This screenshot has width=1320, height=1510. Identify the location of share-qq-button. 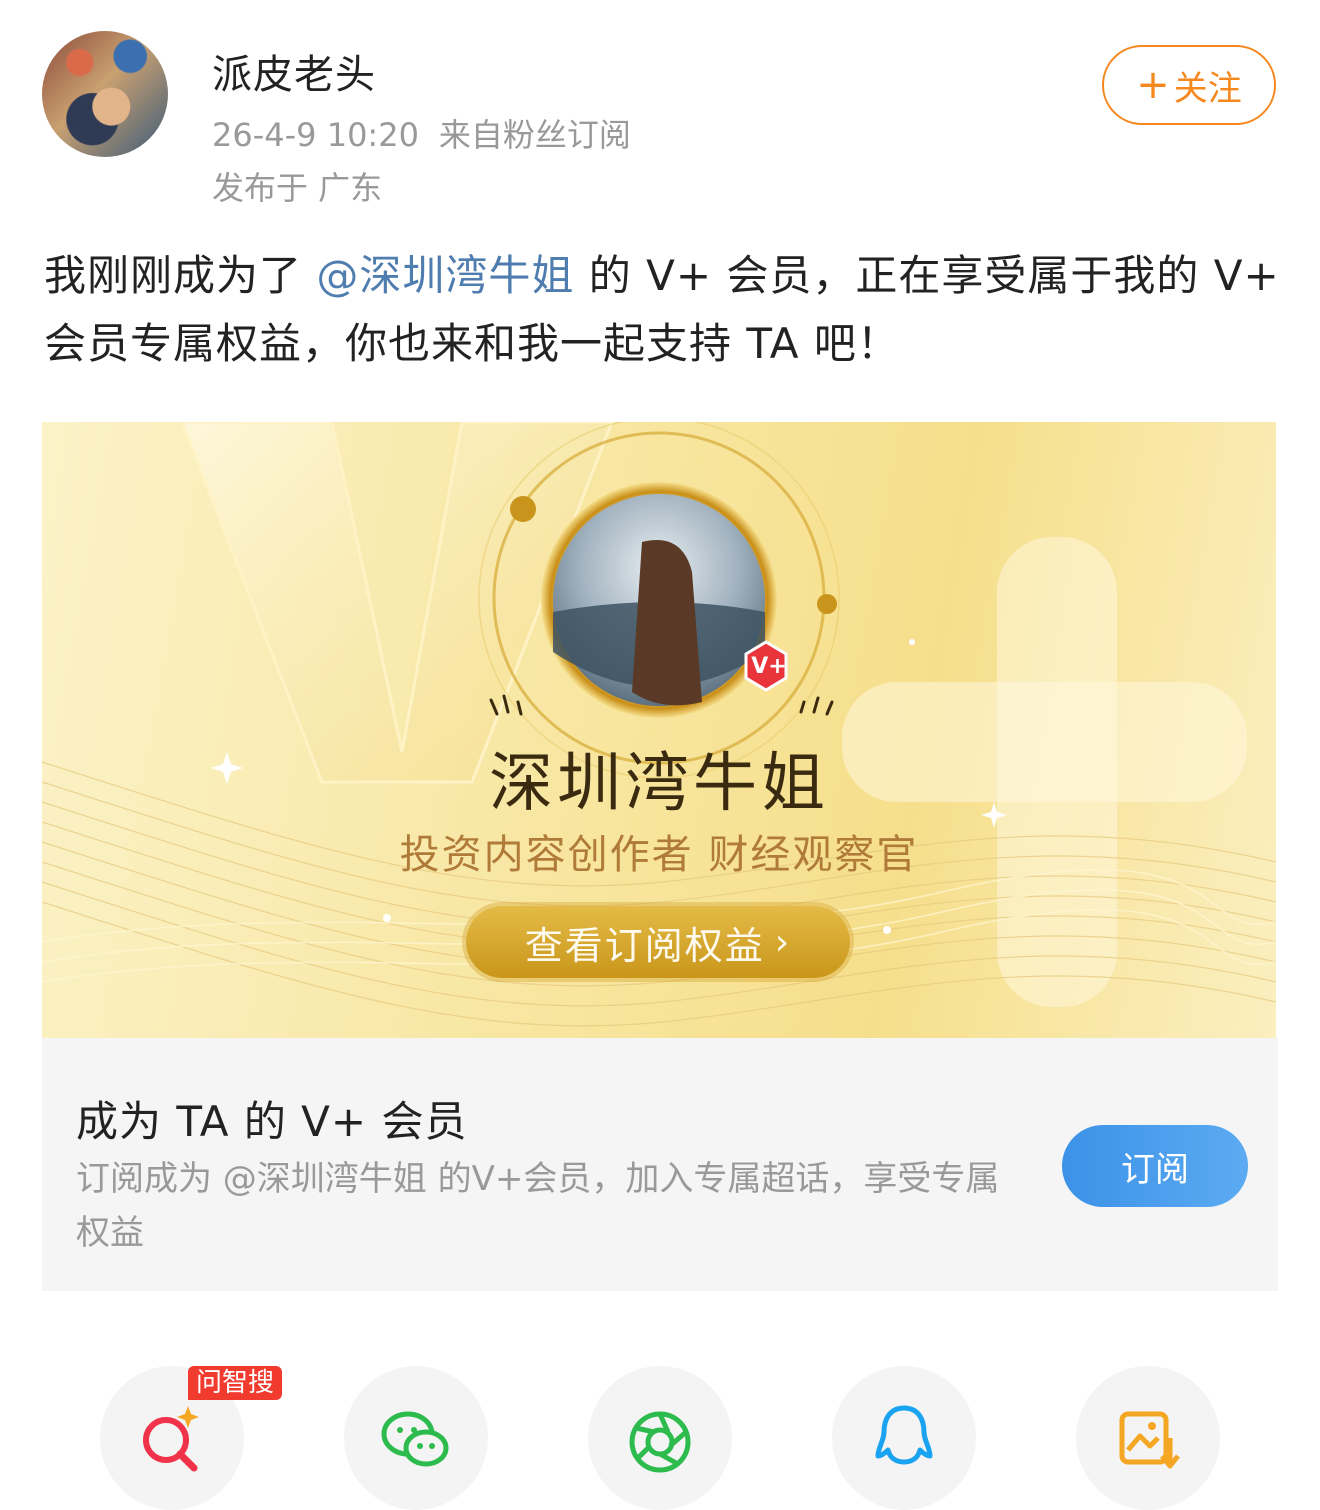
(904, 1438).